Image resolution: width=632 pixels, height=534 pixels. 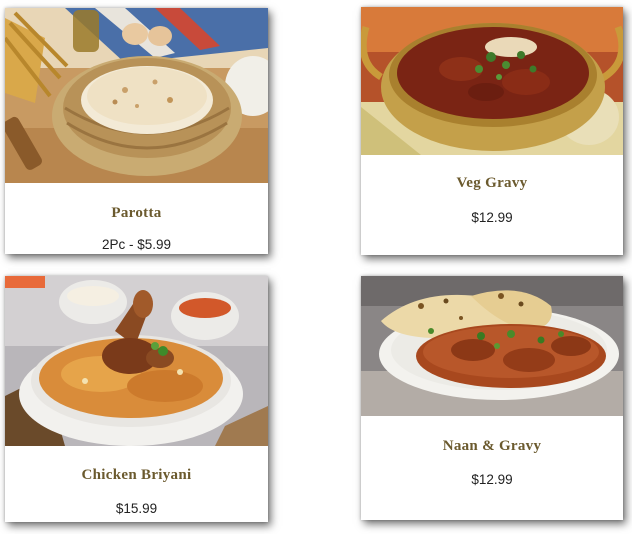 I want to click on naan-gravy-photo, so click(x=492, y=346).